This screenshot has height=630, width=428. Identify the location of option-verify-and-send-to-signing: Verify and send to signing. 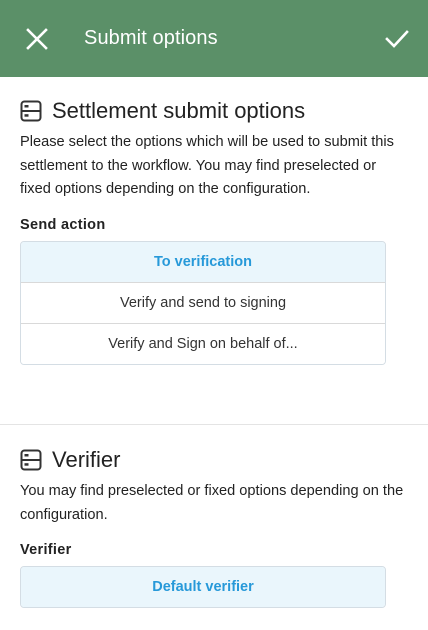
(203, 302).